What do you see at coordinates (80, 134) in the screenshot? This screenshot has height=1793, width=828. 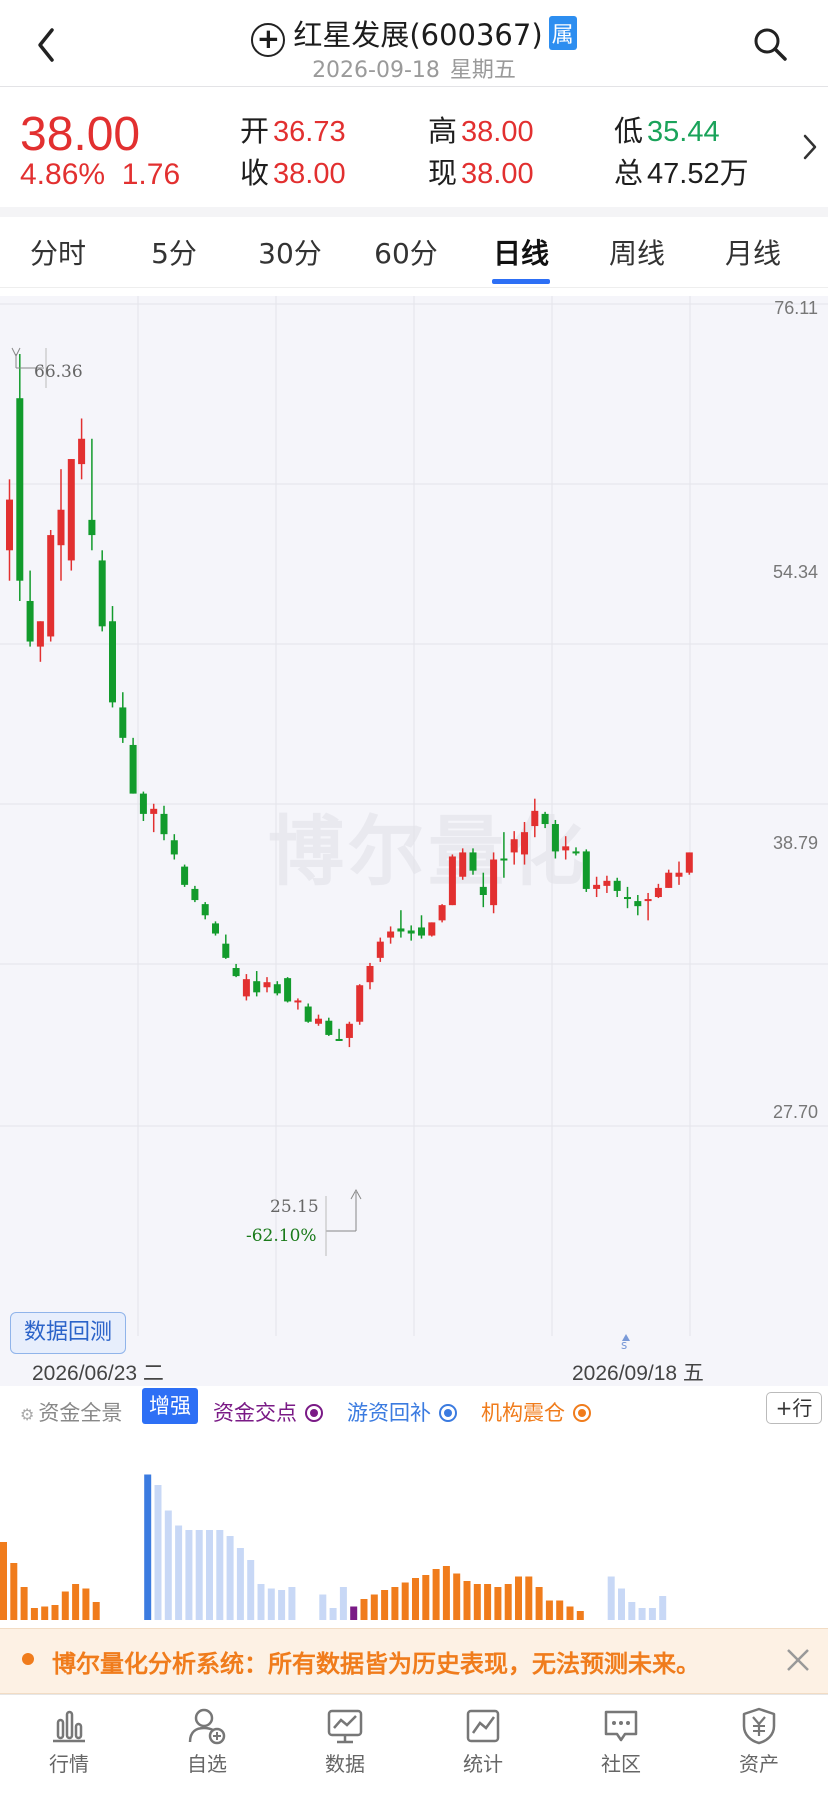 I see `current-price: 38.00` at bounding box center [80, 134].